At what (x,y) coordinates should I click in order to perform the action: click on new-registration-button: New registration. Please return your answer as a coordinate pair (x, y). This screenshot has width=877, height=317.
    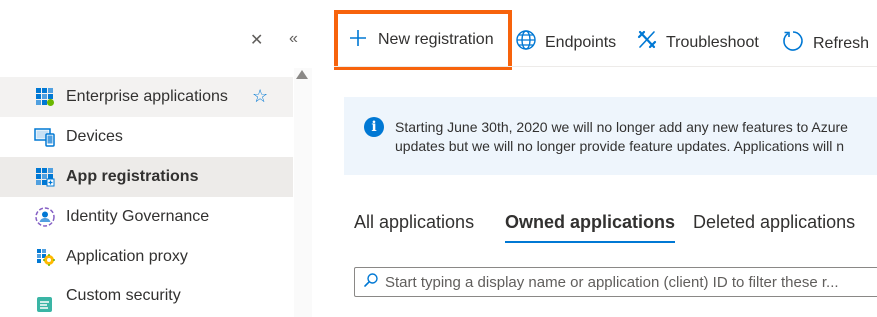
    Looking at the image, I should click on (423, 40).